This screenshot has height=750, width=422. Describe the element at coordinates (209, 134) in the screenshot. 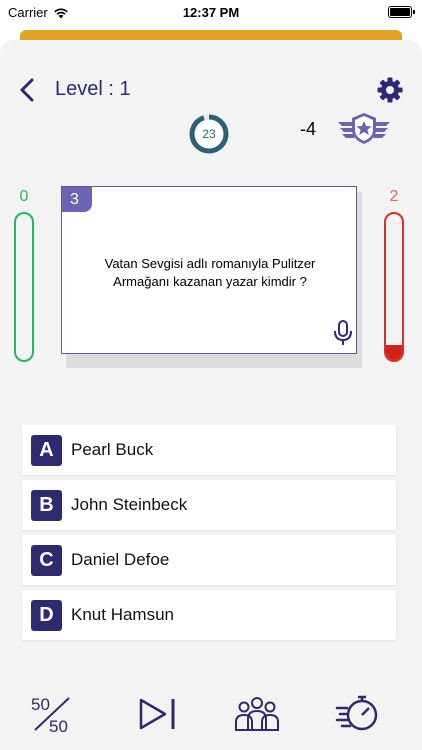

I see `timer-value: 23` at that location.